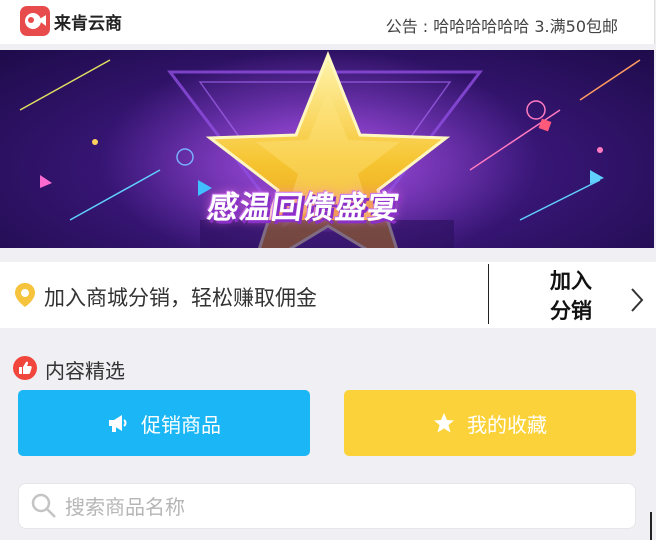 This screenshot has width=656, height=540. Describe the element at coordinates (328, 295) in the screenshot. I see `distribution-promo-bar: 加入商城分销，轻松赚取佣金 加入 分销` at that location.